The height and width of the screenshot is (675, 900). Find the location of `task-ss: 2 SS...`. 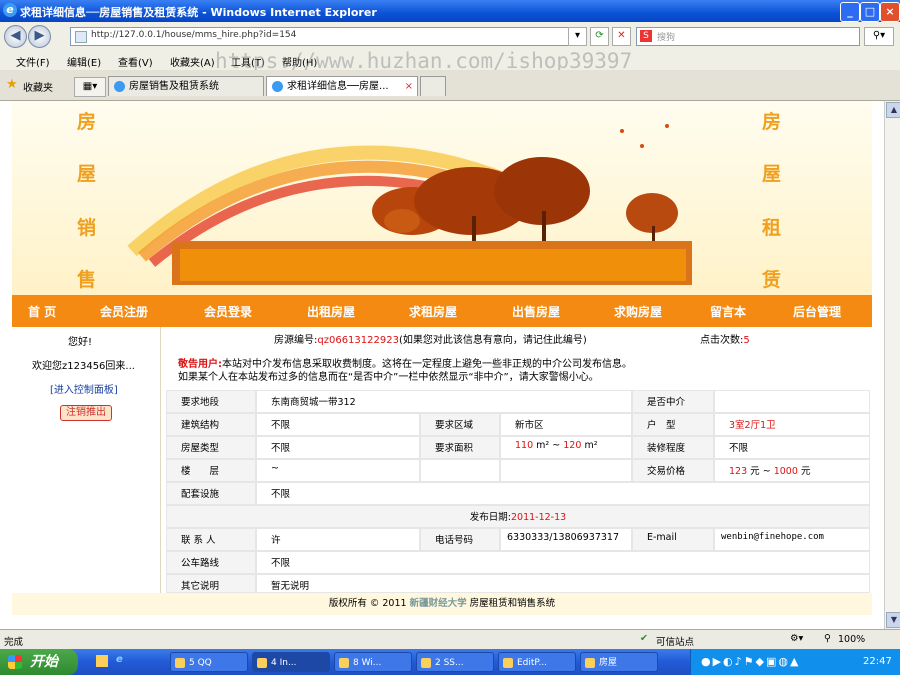

task-ss: 2 SS... is located at coordinates (455, 662).